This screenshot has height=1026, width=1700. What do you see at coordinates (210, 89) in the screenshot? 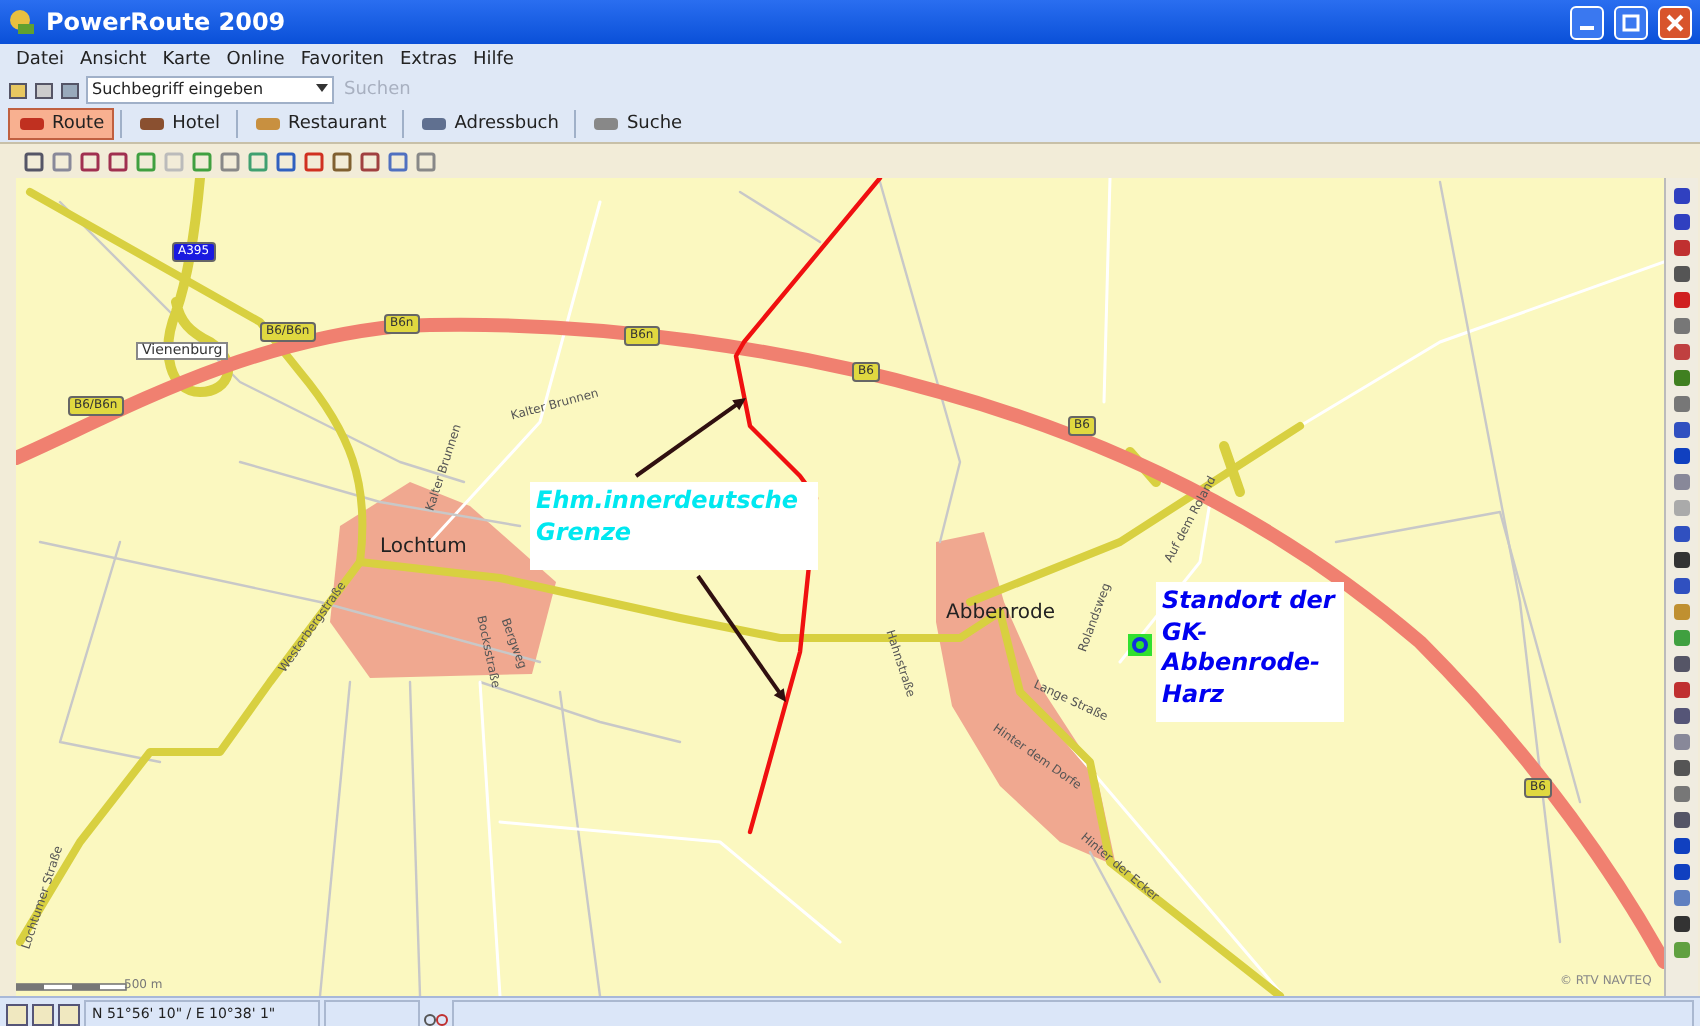
I see `search-field: Suchbegriff eingeben` at bounding box center [210, 89].